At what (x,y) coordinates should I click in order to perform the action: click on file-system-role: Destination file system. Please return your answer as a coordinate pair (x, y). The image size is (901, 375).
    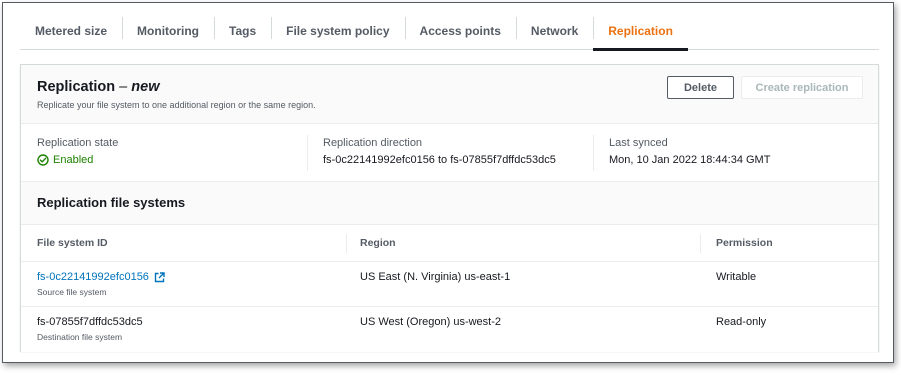
    Looking at the image, I should click on (80, 337).